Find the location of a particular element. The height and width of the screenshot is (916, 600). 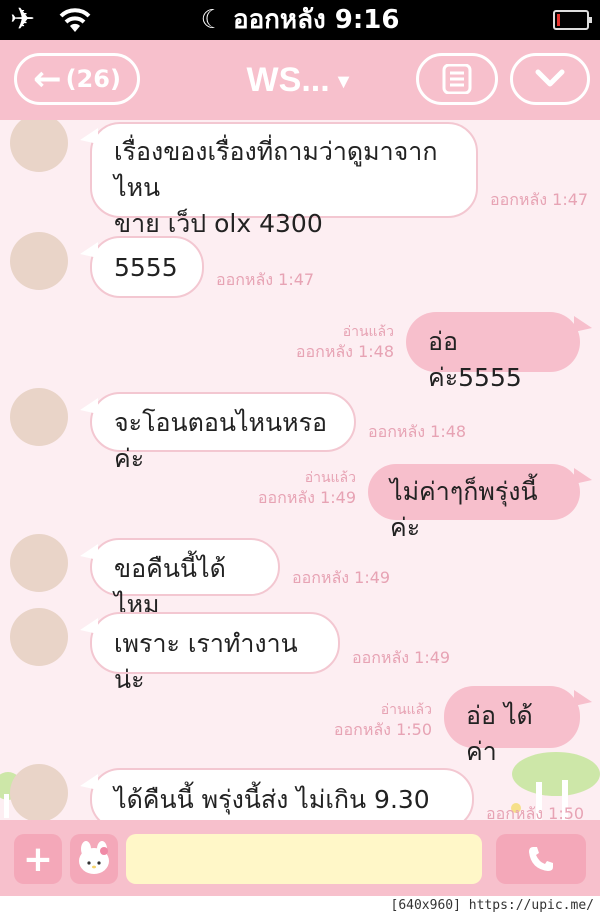

message-meta: อ่านแล้ว ออกหลัง 1:49 is located at coordinates (304, 488).